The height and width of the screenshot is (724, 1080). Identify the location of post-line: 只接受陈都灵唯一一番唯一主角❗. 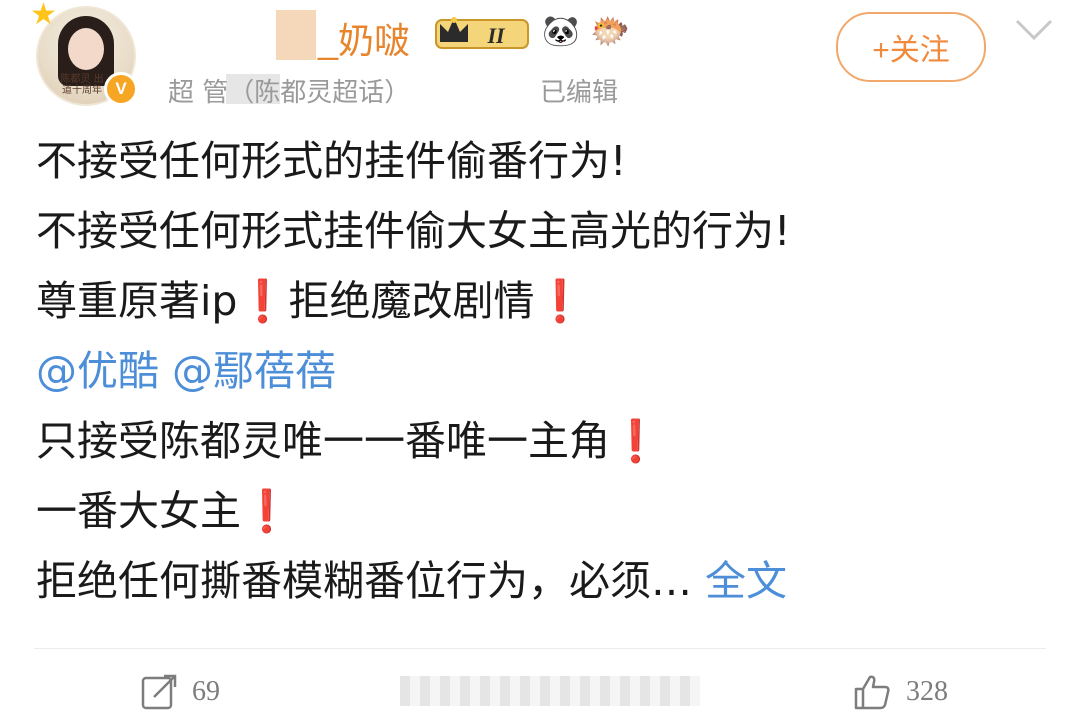
(413, 441).